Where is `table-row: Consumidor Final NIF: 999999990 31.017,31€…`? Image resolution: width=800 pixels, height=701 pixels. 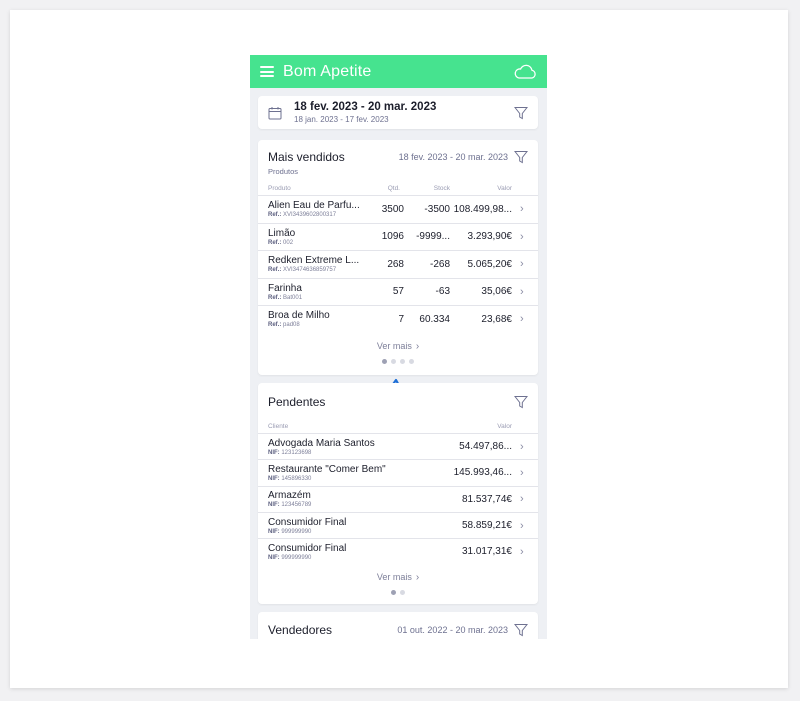 table-row: Consumidor Final NIF: 999999990 31.017,31€… is located at coordinates (398, 551).